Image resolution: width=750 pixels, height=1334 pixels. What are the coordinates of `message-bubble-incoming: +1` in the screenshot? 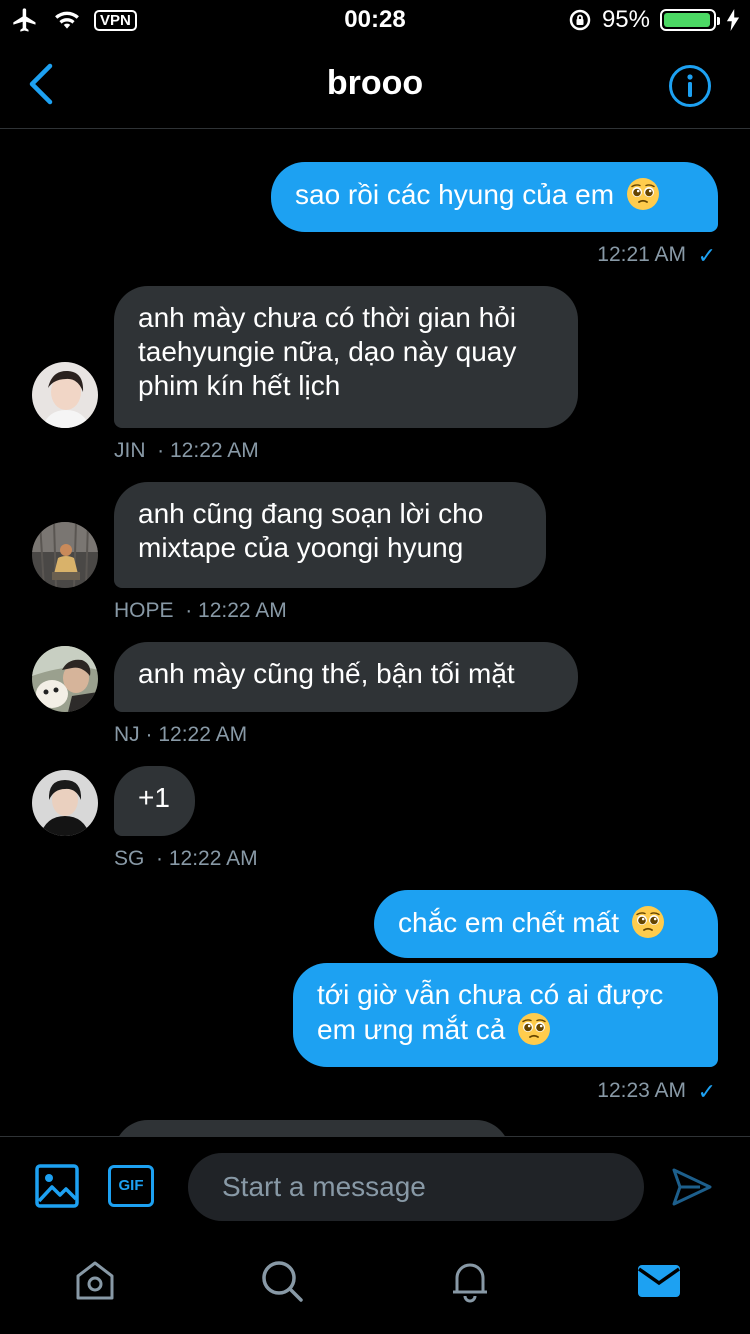 It's located at (154, 801).